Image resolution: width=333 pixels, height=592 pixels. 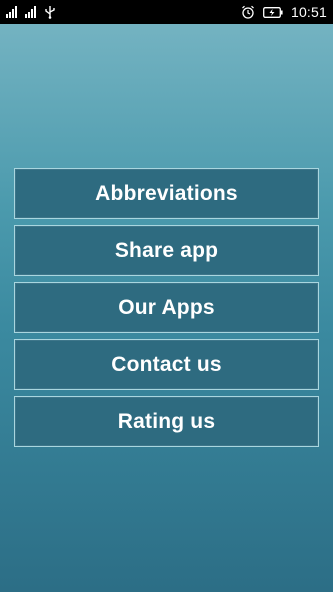 What do you see at coordinates (166, 364) in the screenshot?
I see `contact-us-button: Contact us` at bounding box center [166, 364].